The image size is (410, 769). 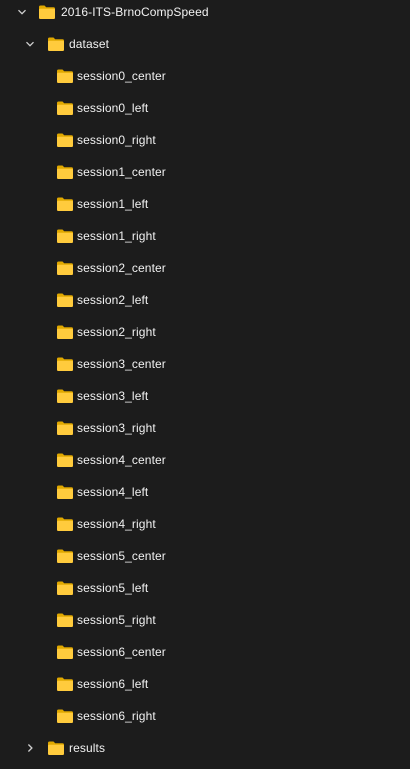 I want to click on tree-item-session: session4_center, so click(x=205, y=460).